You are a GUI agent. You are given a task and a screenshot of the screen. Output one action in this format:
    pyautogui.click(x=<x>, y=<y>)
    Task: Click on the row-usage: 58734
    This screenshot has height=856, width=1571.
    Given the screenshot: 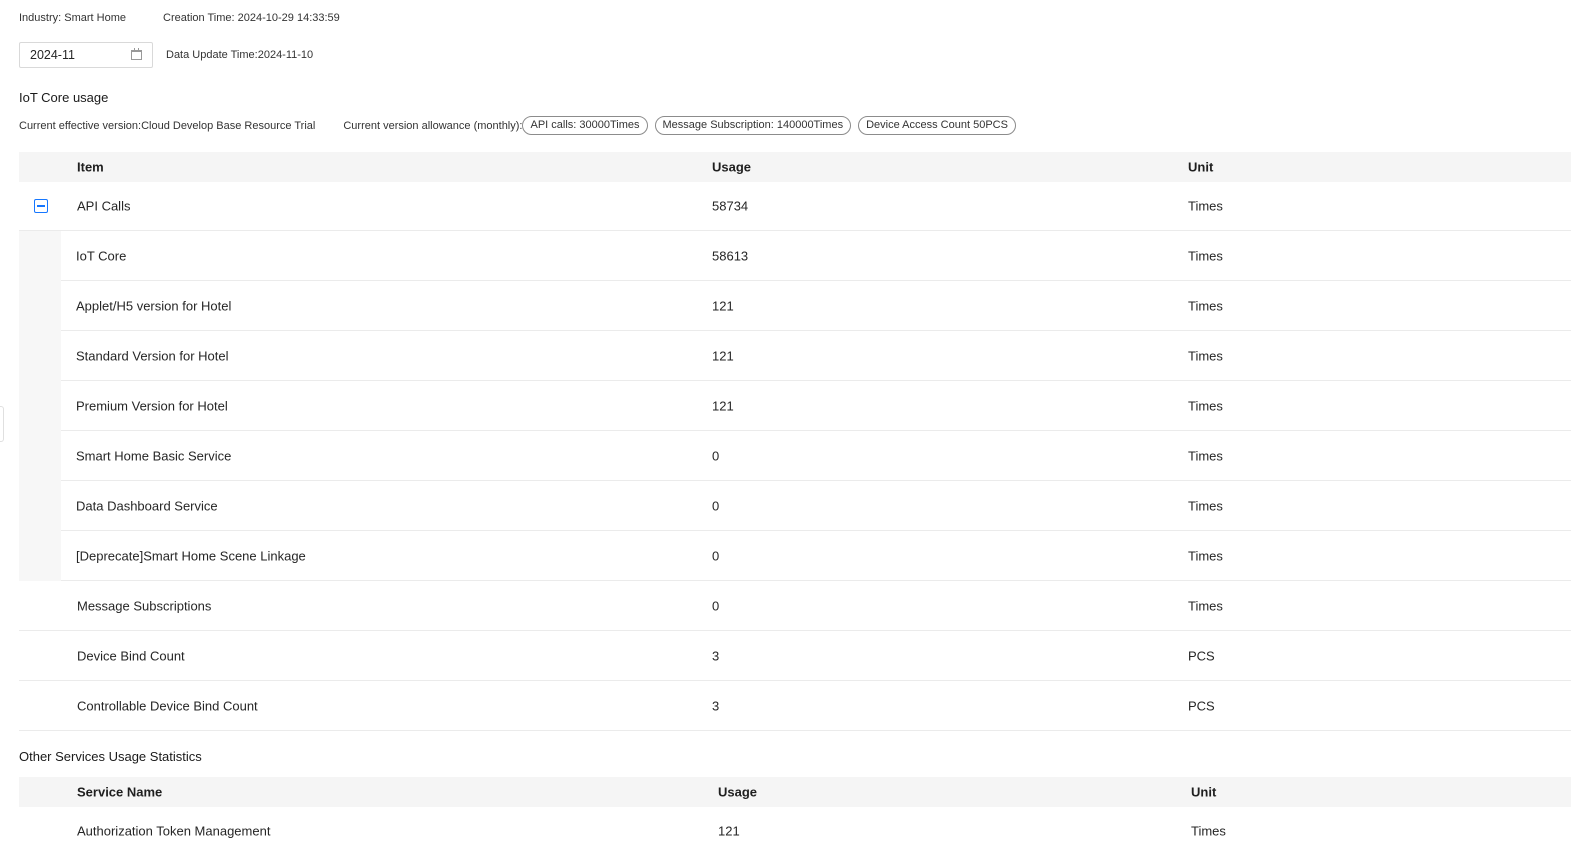 What is the action you would take?
    pyautogui.click(x=730, y=206)
    